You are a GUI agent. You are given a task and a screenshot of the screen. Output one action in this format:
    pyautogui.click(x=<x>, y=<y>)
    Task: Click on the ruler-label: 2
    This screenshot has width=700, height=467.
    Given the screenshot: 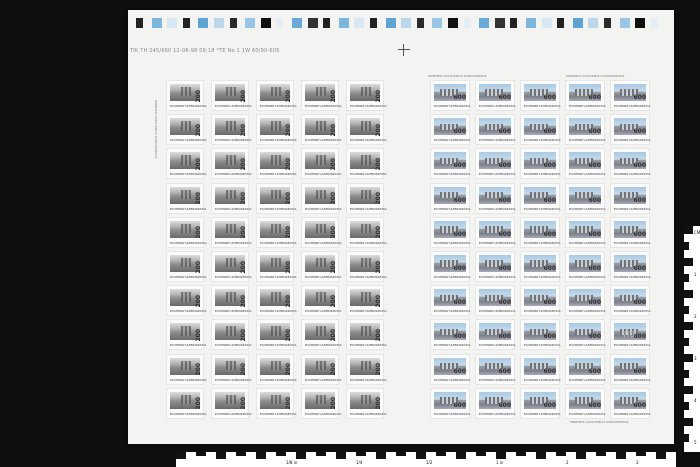 What is the action you would take?
    pyautogui.click(x=695, y=316)
    